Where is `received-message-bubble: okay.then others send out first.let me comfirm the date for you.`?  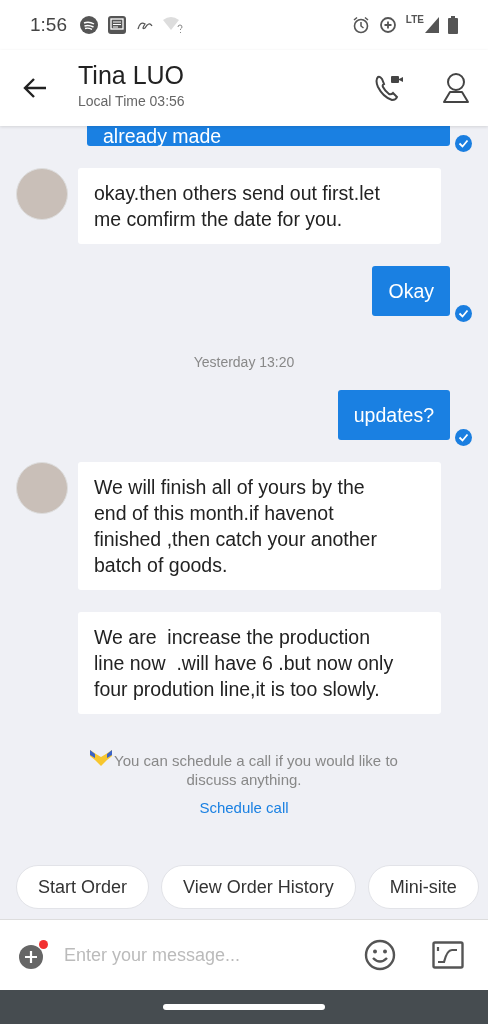
received-message-bubble: okay.then others send out first.let me comfirm the date for you. is located at coordinates (259, 206).